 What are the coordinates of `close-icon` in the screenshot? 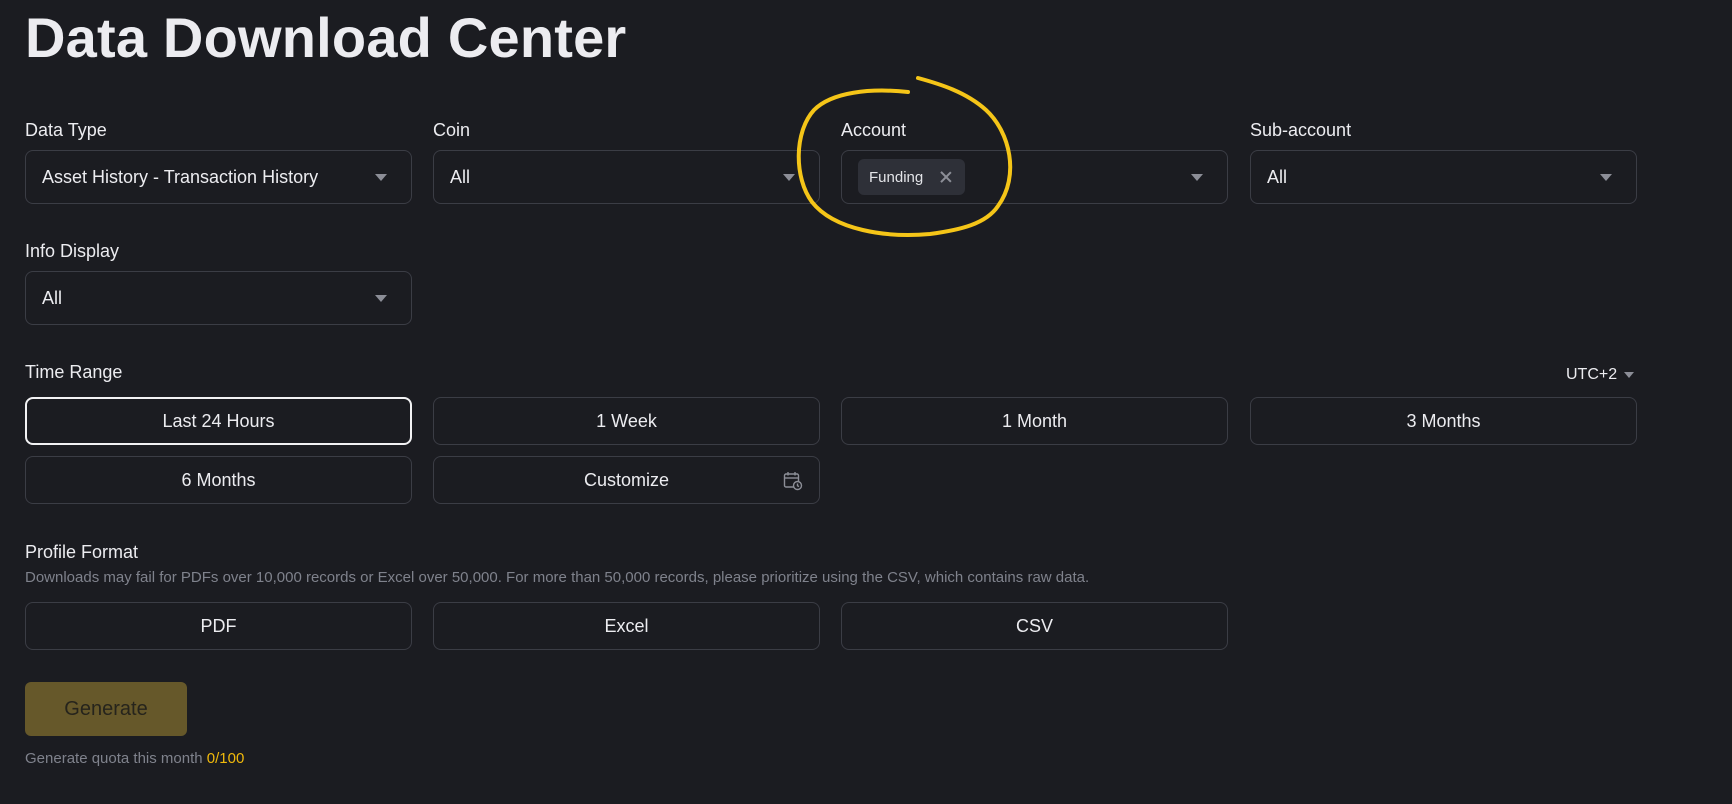 It's located at (946, 177).